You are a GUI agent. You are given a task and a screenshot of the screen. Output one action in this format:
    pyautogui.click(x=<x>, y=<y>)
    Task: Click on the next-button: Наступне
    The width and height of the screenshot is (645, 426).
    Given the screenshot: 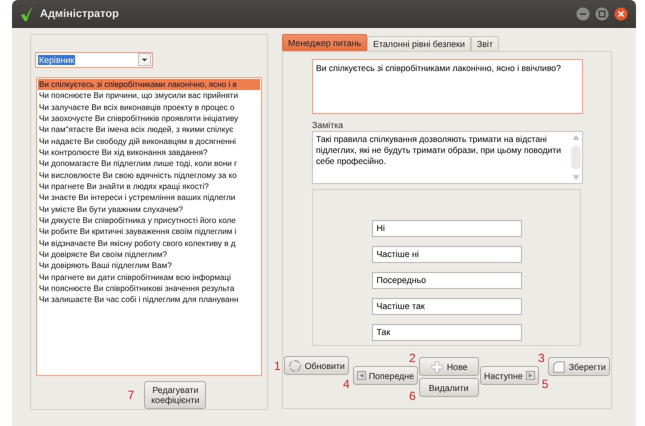 What is the action you would take?
    pyautogui.click(x=509, y=375)
    